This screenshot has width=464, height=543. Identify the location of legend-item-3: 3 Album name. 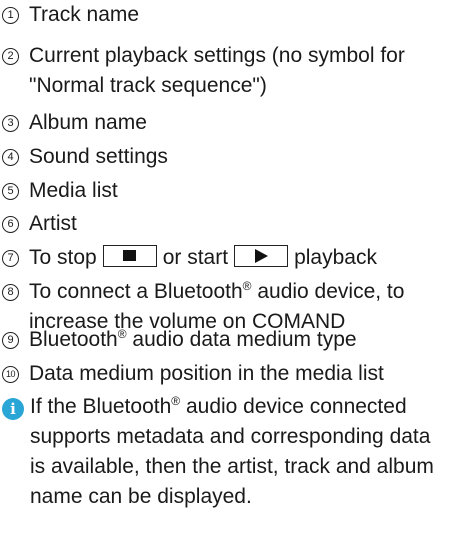
(73, 123).